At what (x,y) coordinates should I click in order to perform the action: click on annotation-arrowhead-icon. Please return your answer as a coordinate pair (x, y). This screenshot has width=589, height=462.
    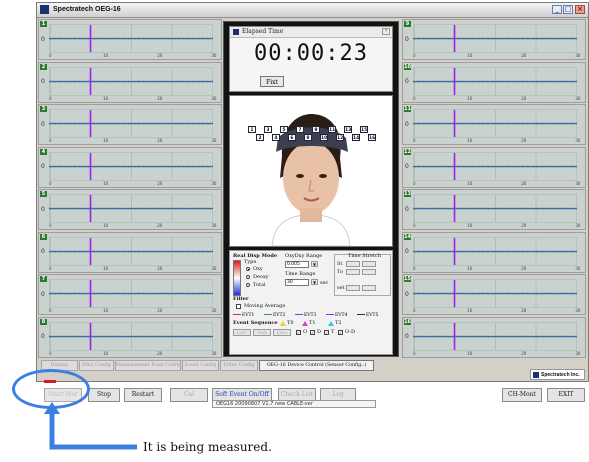
    Looking at the image, I should click on (52, 408).